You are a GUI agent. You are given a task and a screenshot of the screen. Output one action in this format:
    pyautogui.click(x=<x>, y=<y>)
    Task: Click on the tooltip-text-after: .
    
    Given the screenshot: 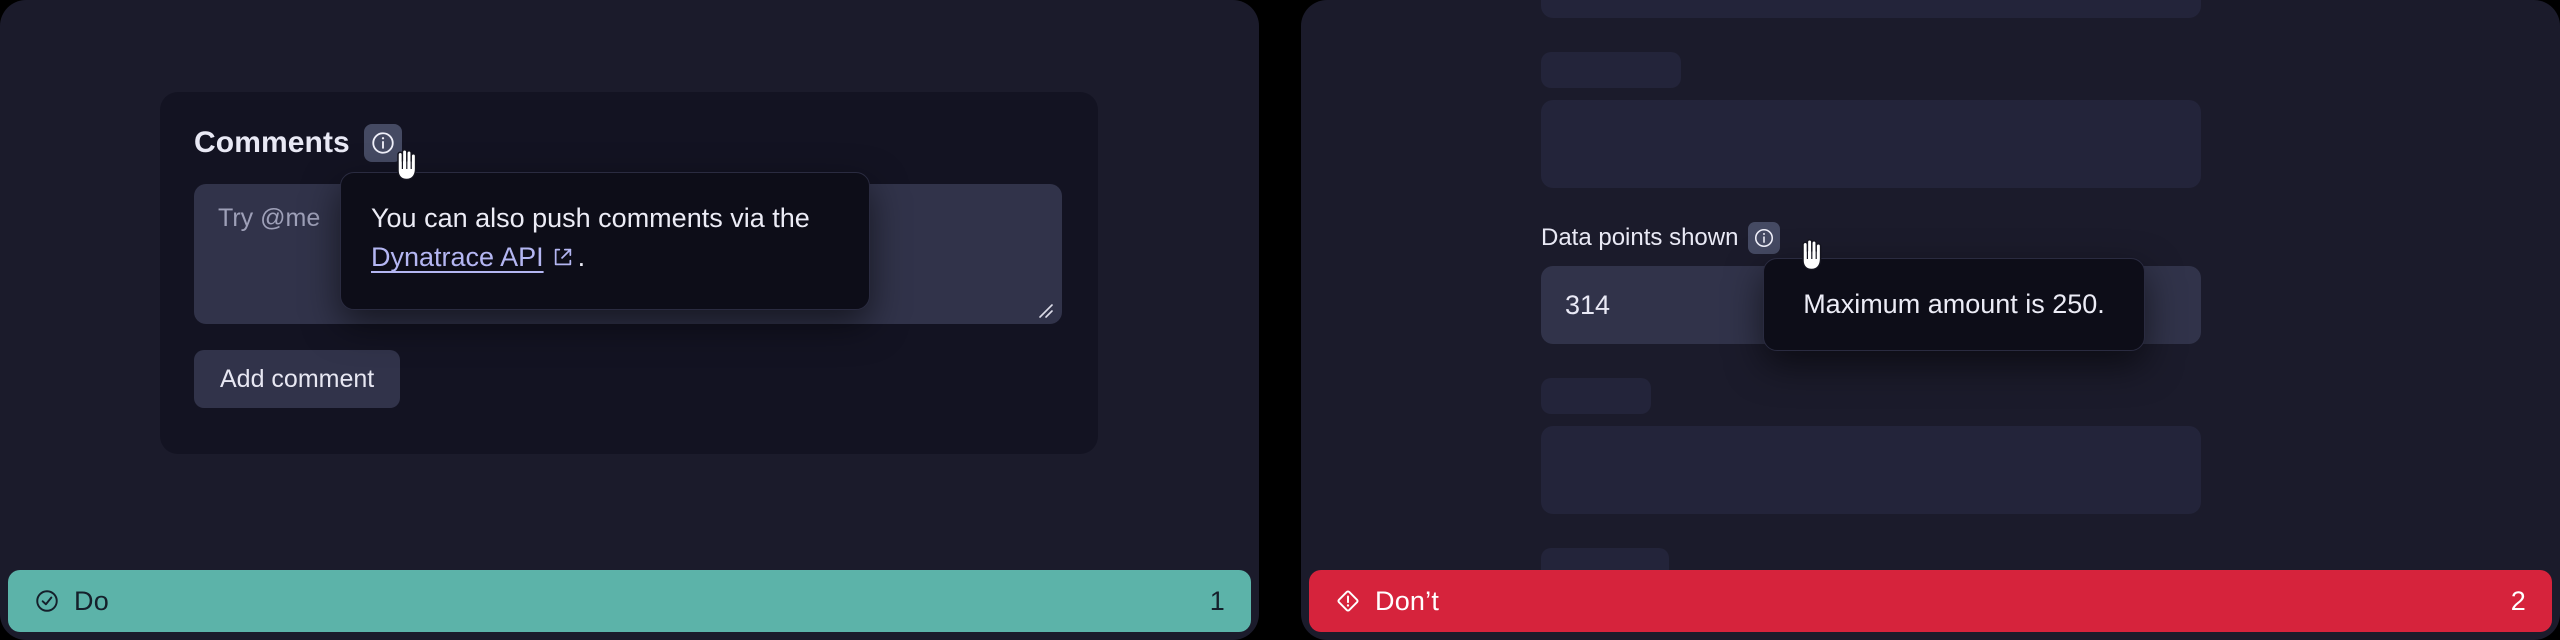 What is the action you would take?
    pyautogui.click(x=581, y=257)
    